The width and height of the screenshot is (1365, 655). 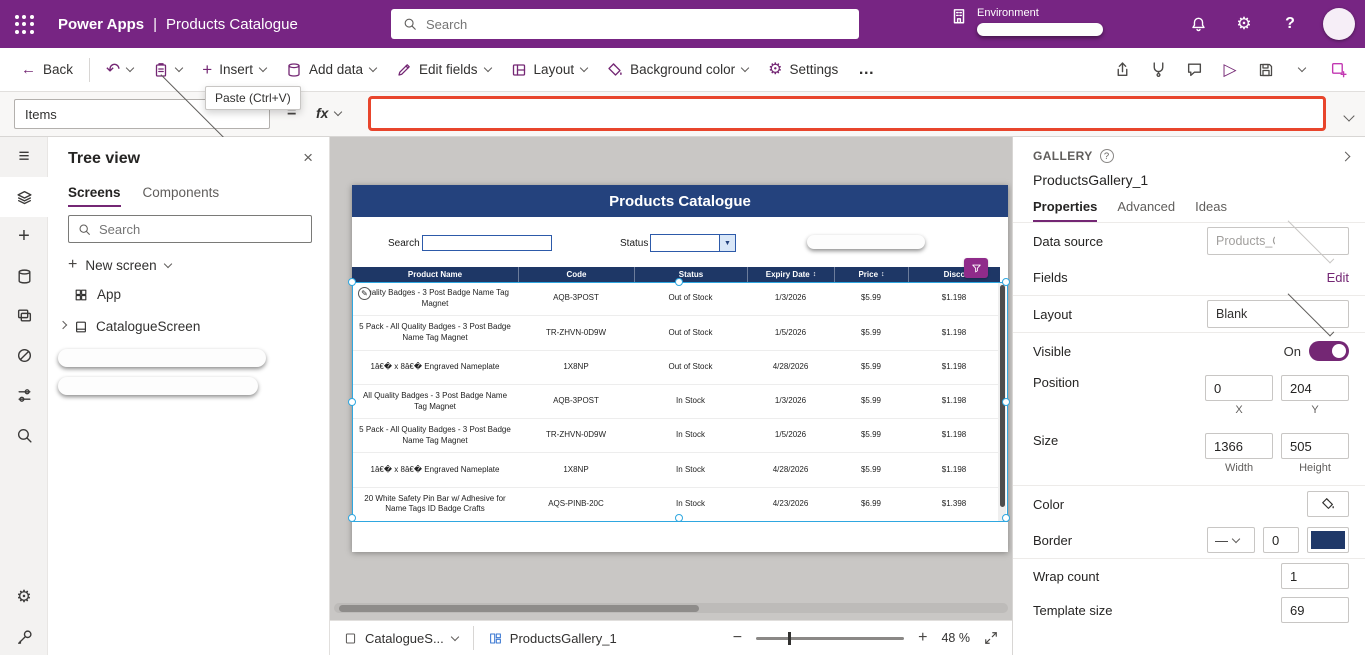 I want to click on save-button, so click(x=1266, y=70).